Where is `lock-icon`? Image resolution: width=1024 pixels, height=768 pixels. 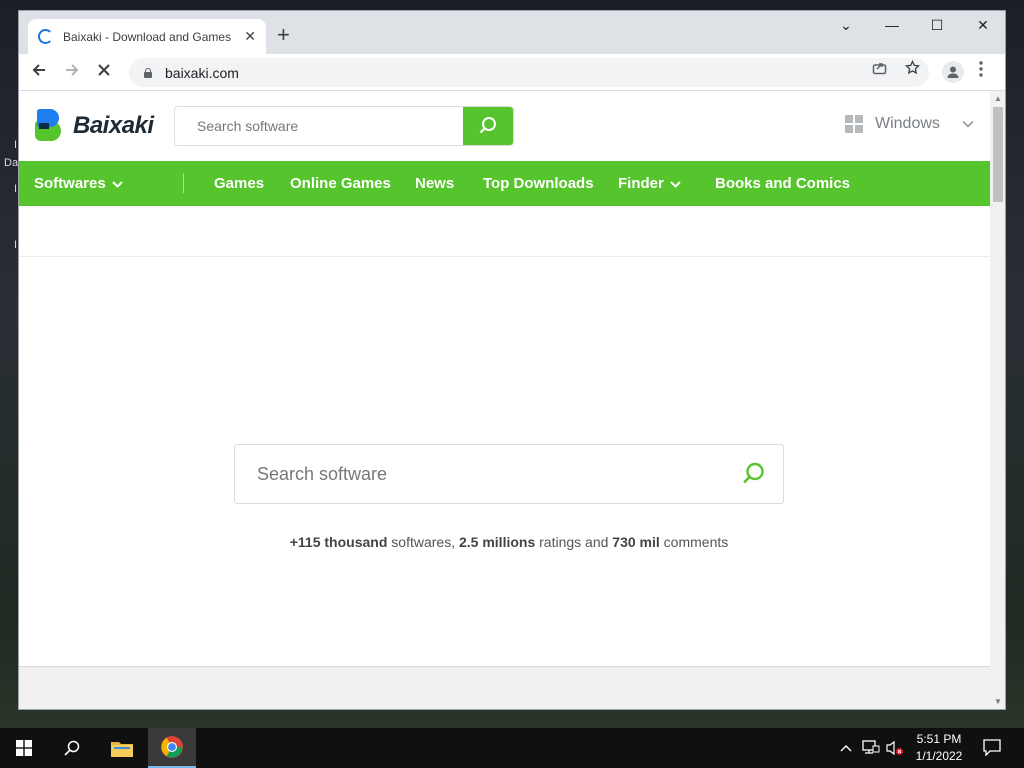
lock-icon is located at coordinates (148, 72).